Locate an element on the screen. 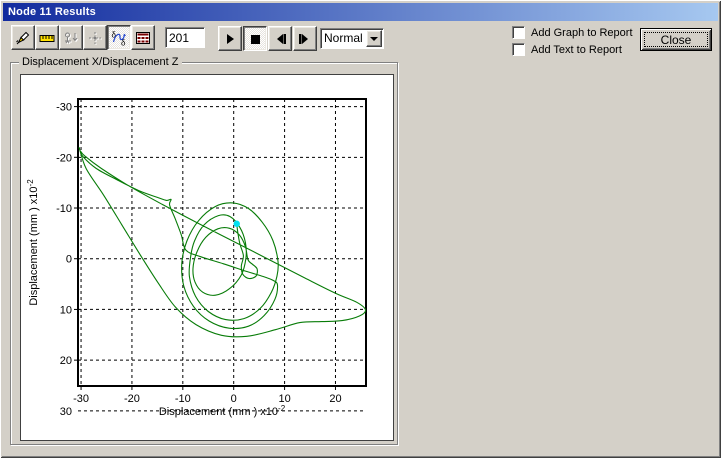  add-graph-label: Add Graph to Report is located at coordinates (582, 32).